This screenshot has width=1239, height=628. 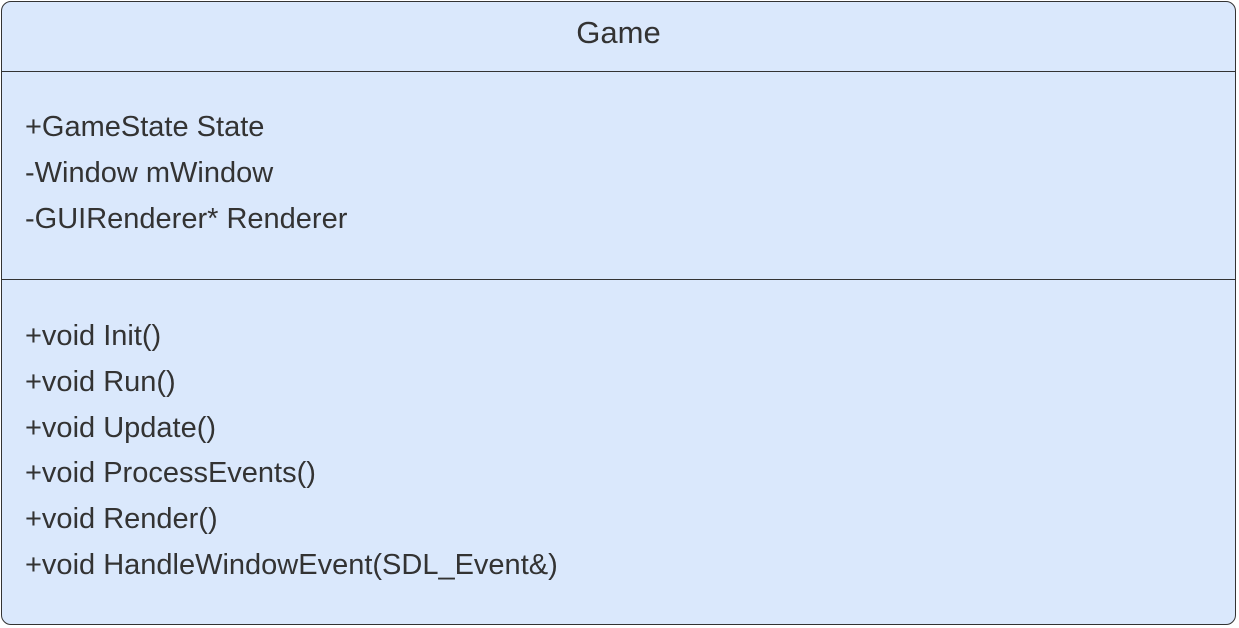 I want to click on method-item: +void Update(), so click(x=121, y=427).